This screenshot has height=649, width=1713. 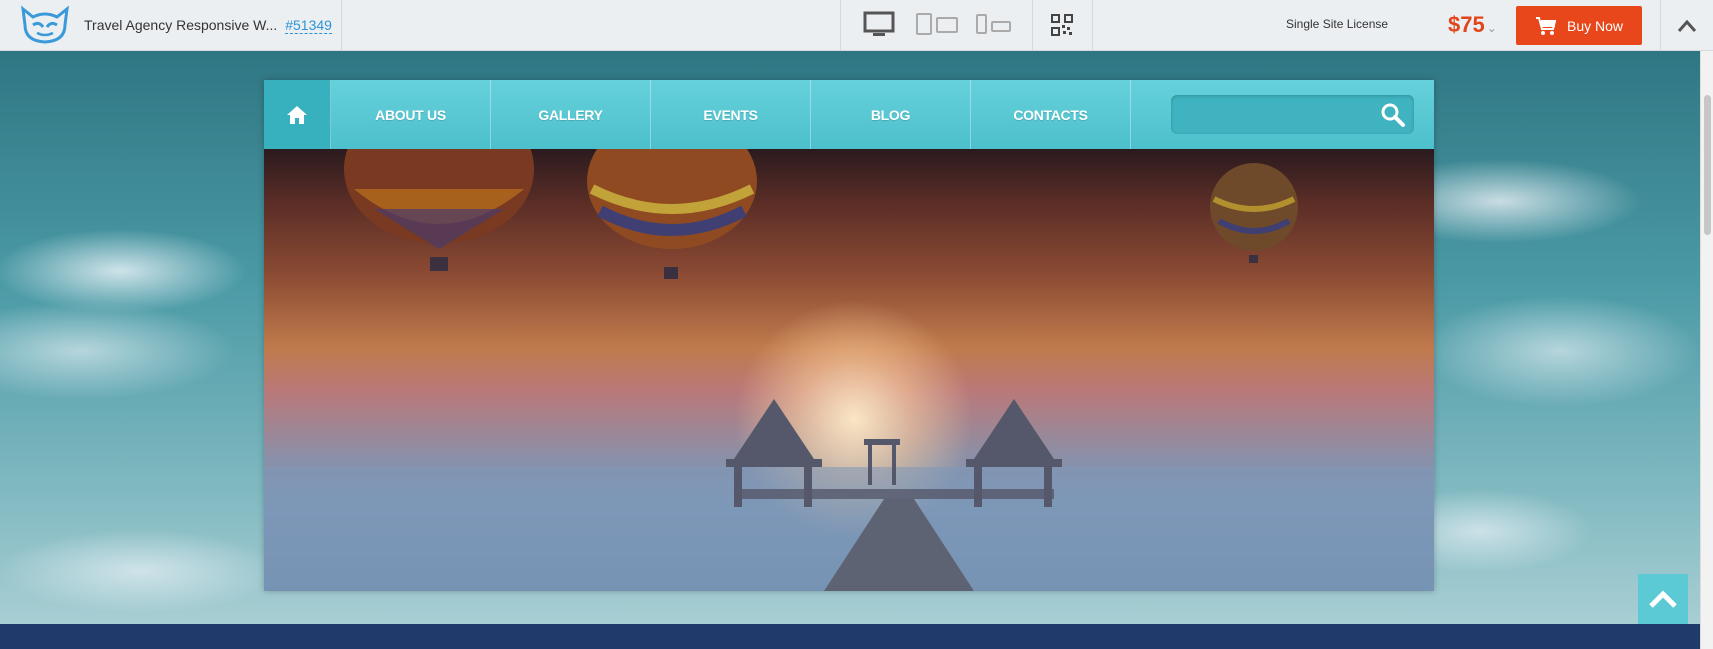 I want to click on license-label: Single Site License, so click(x=1337, y=24).